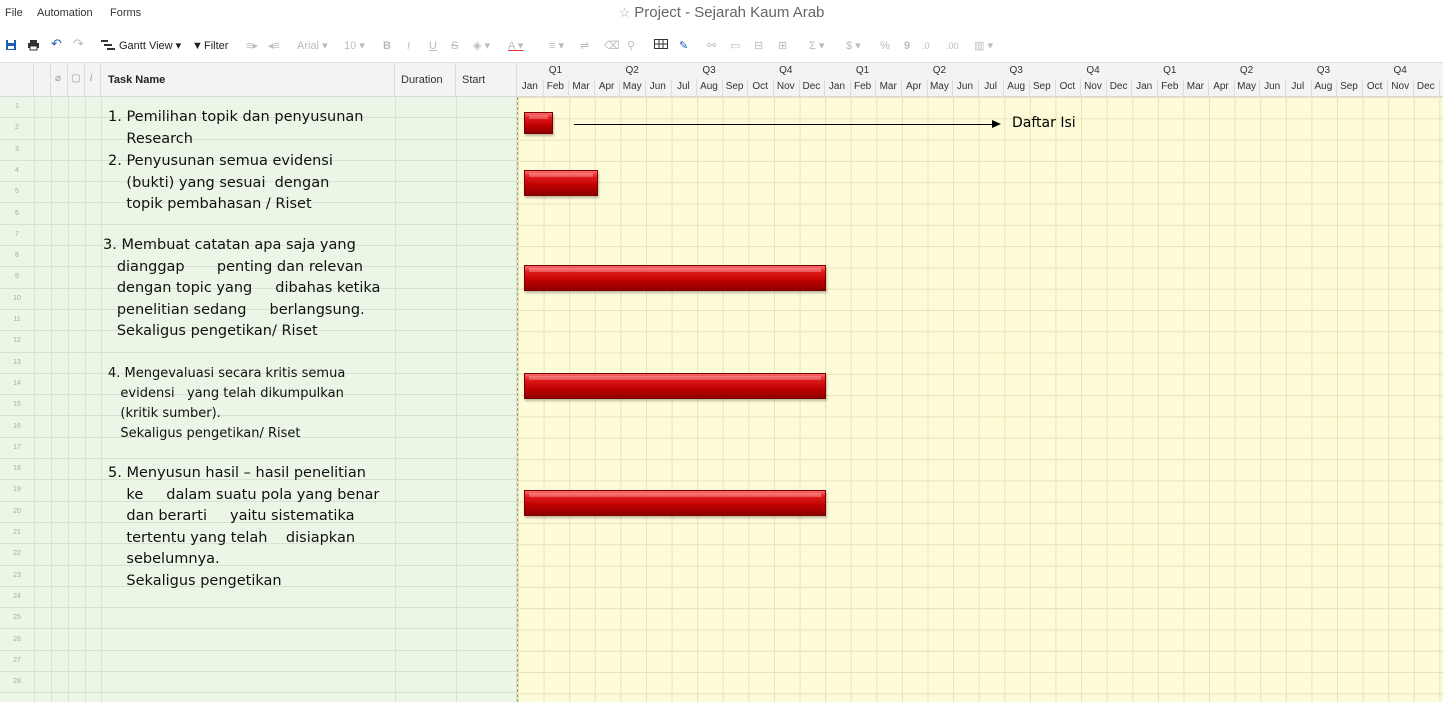 The height and width of the screenshot is (702, 1443). What do you see at coordinates (220, 161) in the screenshot?
I see `task-line: 2. Penyusunan semua evidensi` at bounding box center [220, 161].